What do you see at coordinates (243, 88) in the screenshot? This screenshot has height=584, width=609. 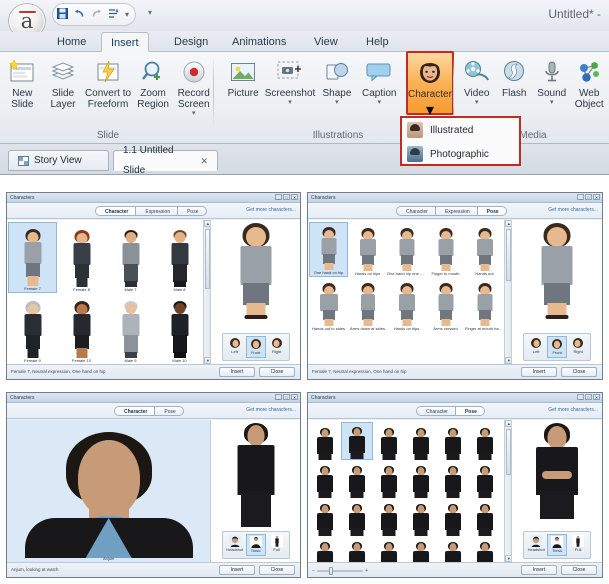 I see `picture-button: Picture` at bounding box center [243, 88].